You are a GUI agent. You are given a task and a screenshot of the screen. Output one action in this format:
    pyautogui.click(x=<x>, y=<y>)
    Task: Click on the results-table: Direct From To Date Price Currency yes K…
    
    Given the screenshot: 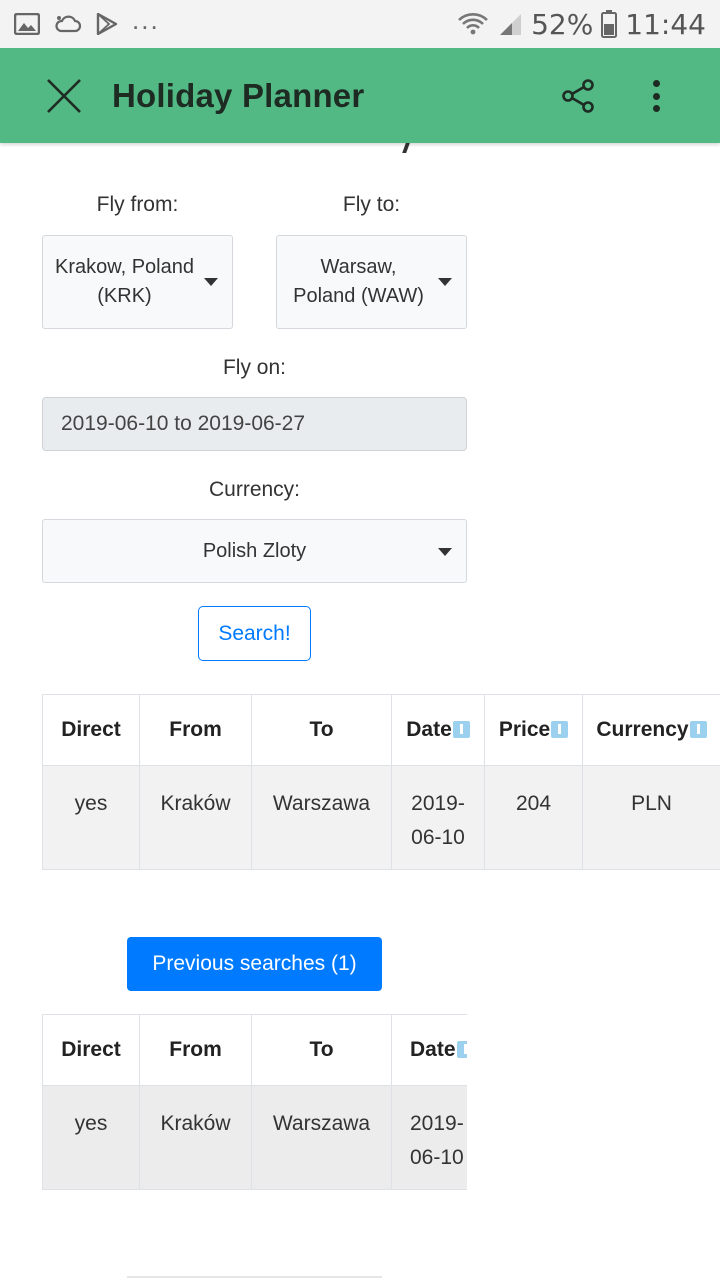 What is the action you would take?
    pyautogui.click(x=381, y=782)
    